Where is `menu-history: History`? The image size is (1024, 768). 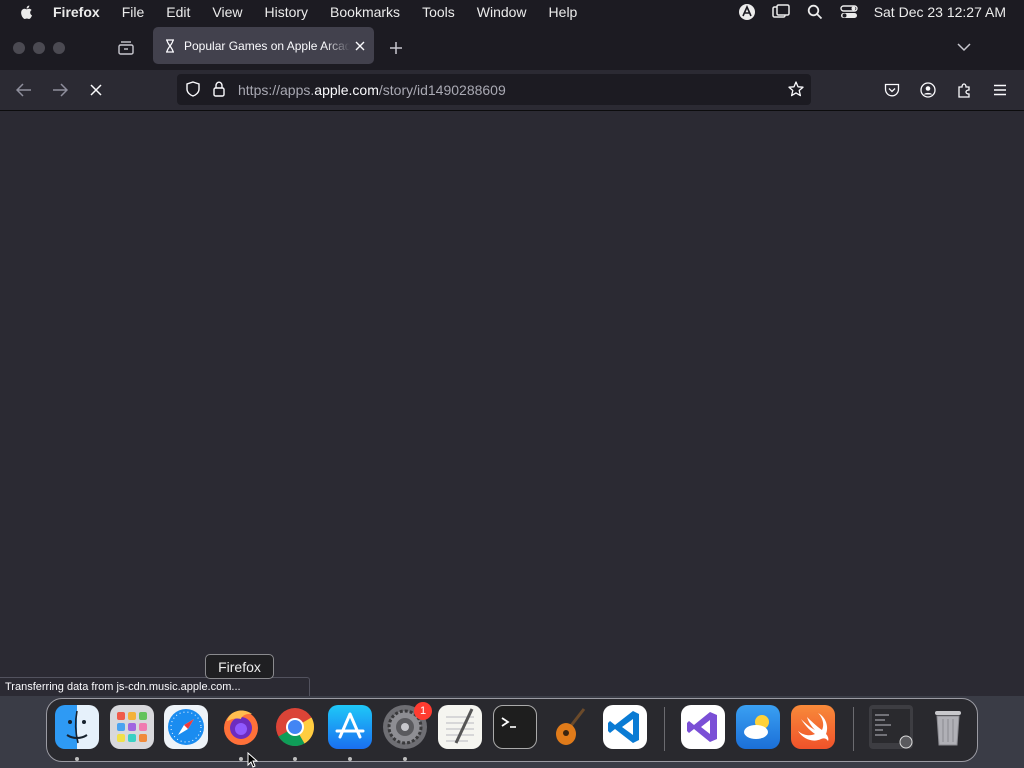
menu-history: History is located at coordinates (286, 12).